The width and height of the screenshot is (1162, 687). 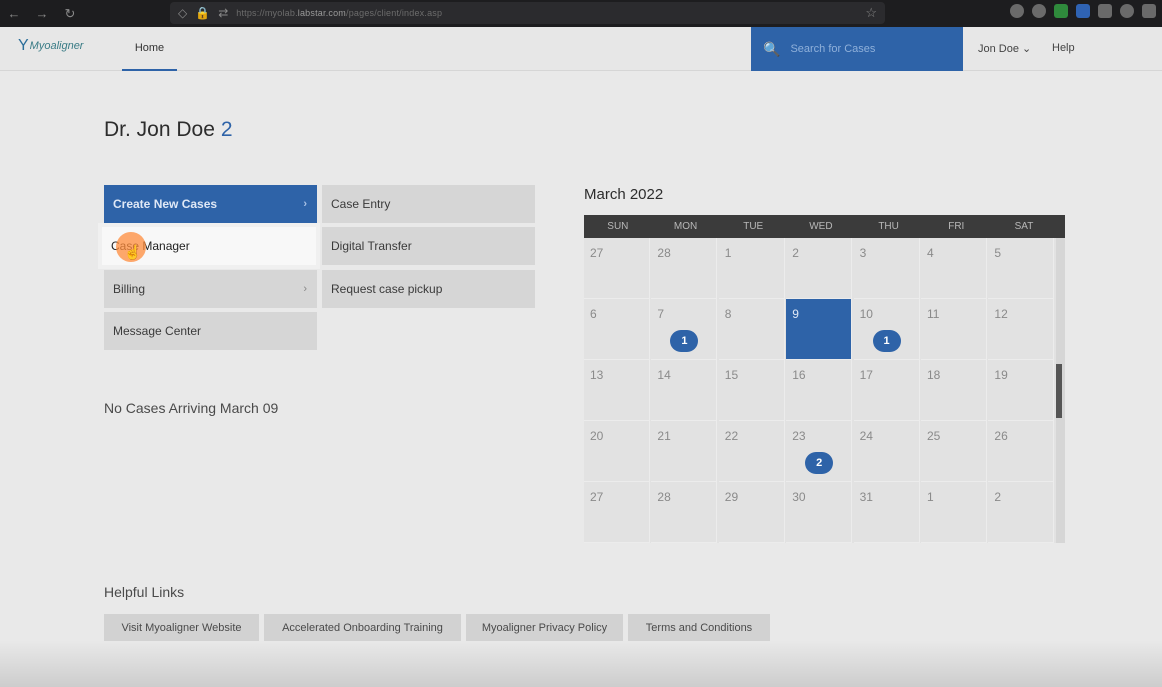 I want to click on day-number: 9, so click(x=795, y=314).